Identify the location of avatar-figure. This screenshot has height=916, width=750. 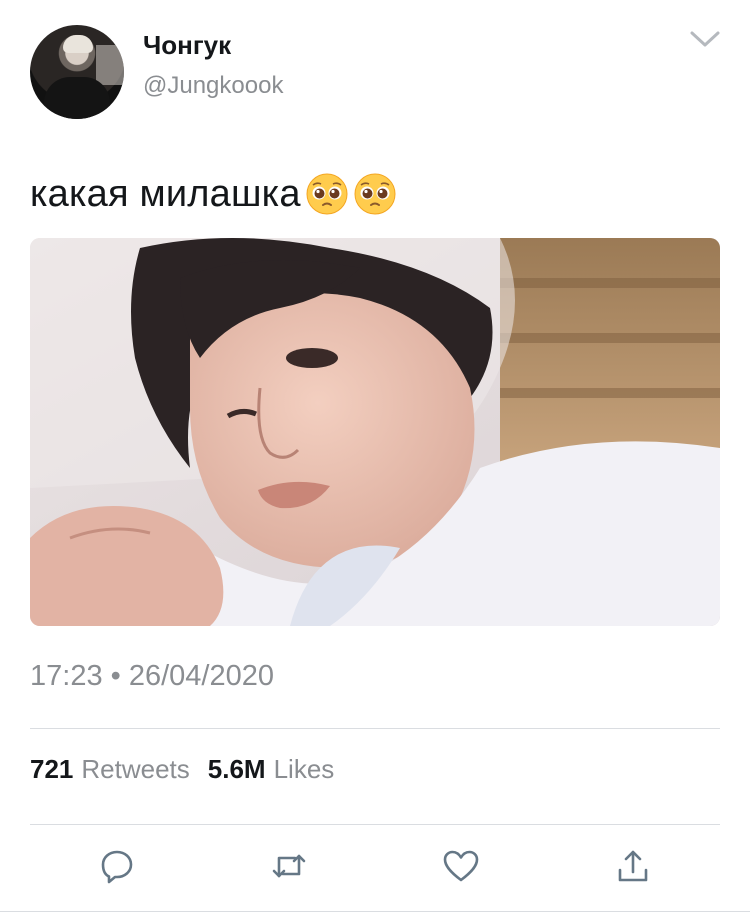
(77, 98).